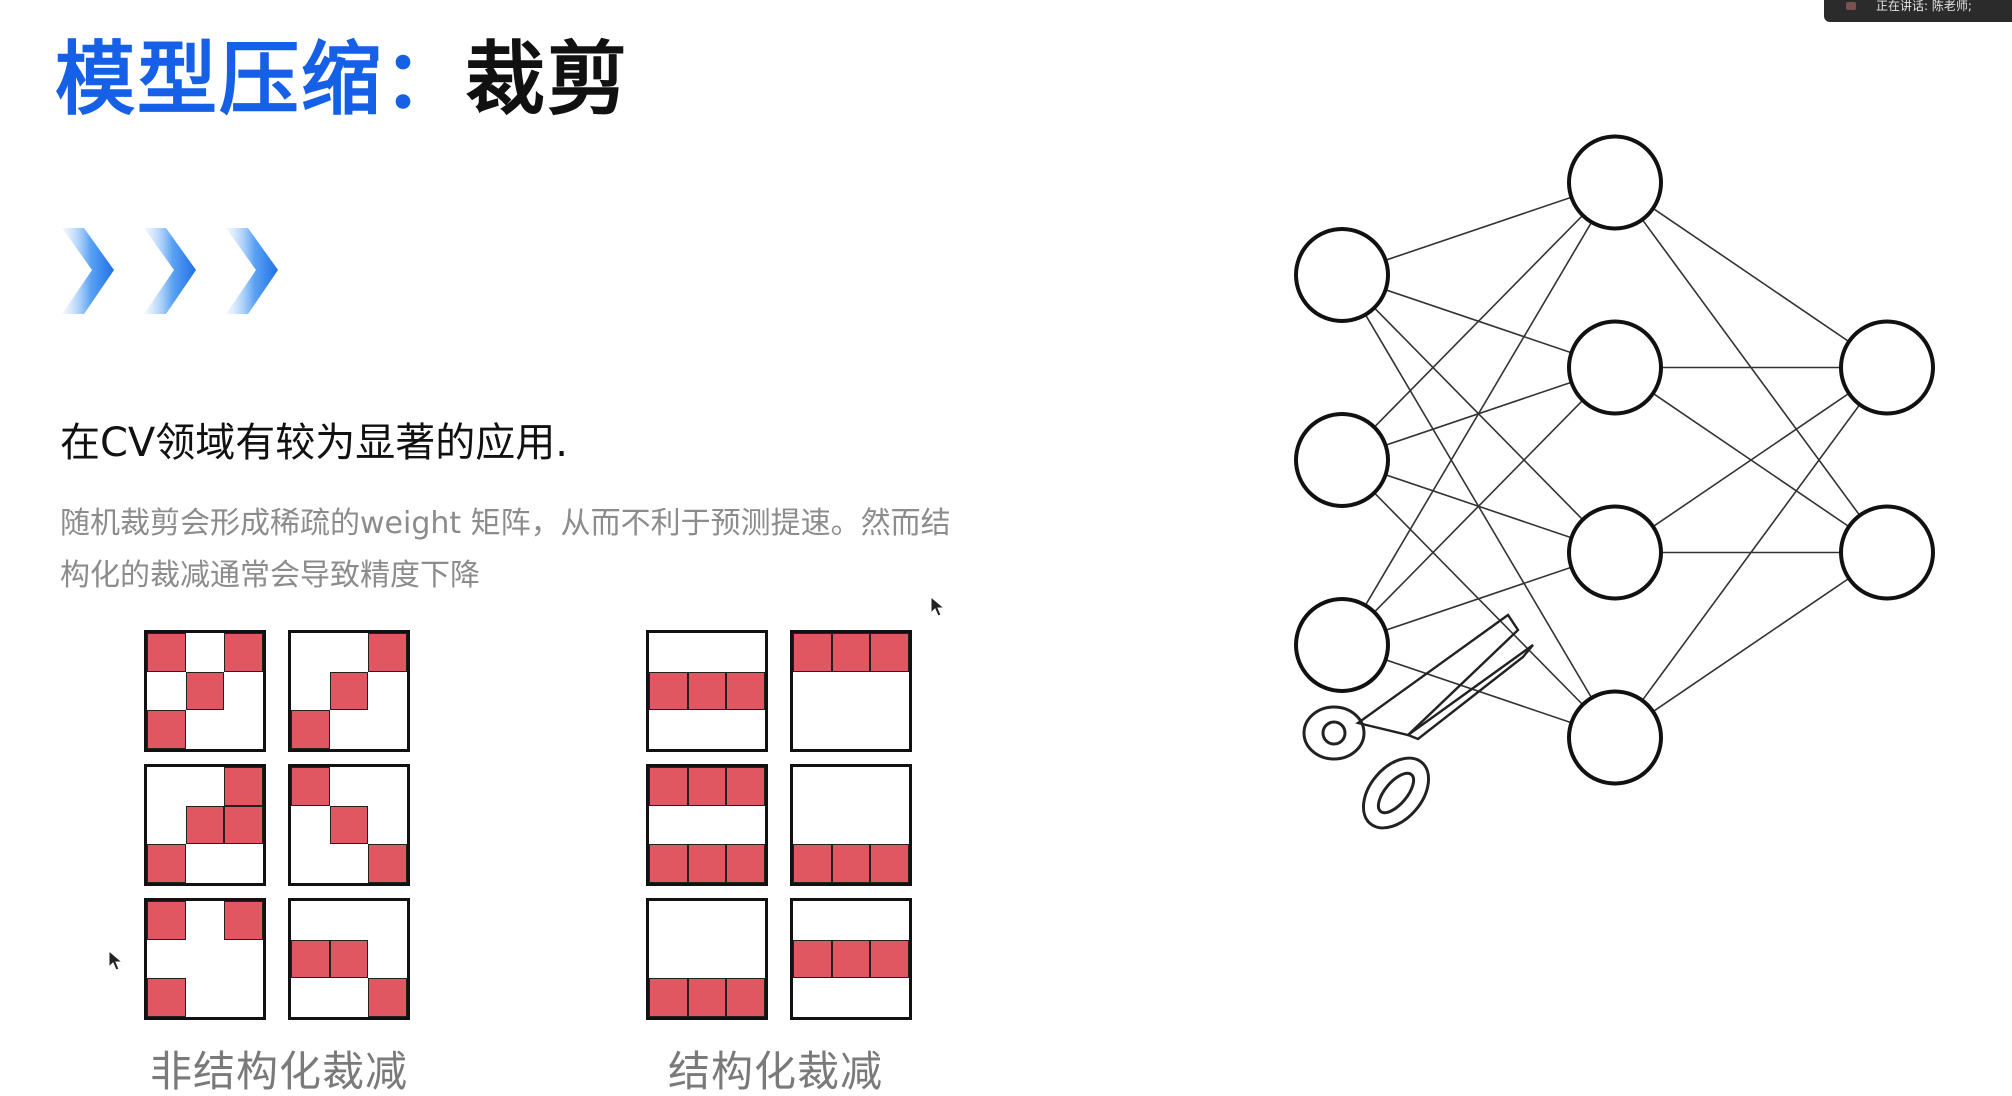 This screenshot has height=1096, width=2012. Describe the element at coordinates (776, 1071) in the screenshot. I see `structured-pruning-caption: 结构化裁减` at that location.